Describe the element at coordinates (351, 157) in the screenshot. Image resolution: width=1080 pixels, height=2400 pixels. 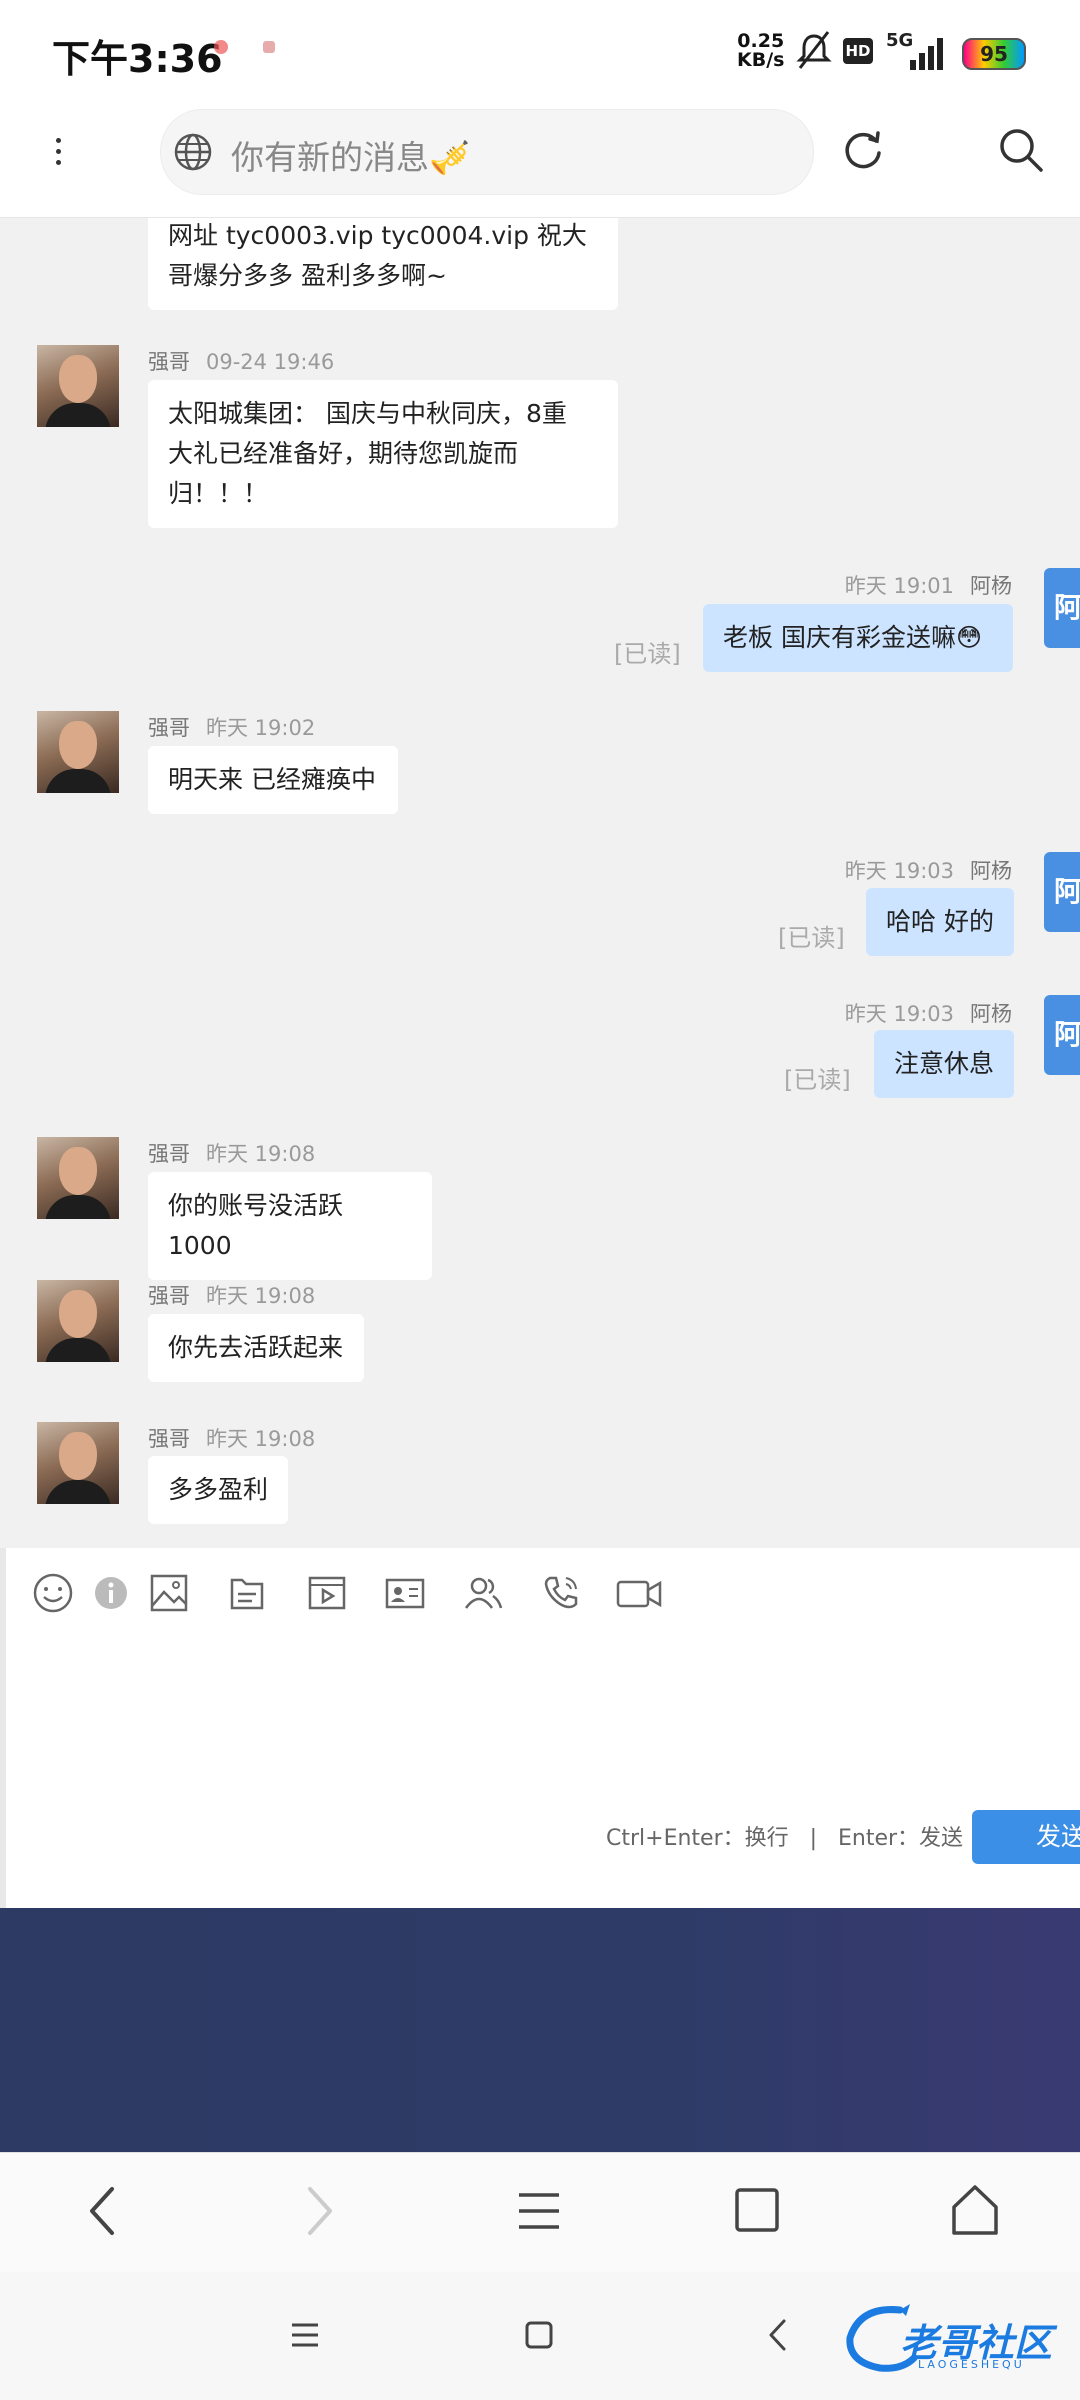
I see `search-placeholder: 你有新的消息🎺` at that location.